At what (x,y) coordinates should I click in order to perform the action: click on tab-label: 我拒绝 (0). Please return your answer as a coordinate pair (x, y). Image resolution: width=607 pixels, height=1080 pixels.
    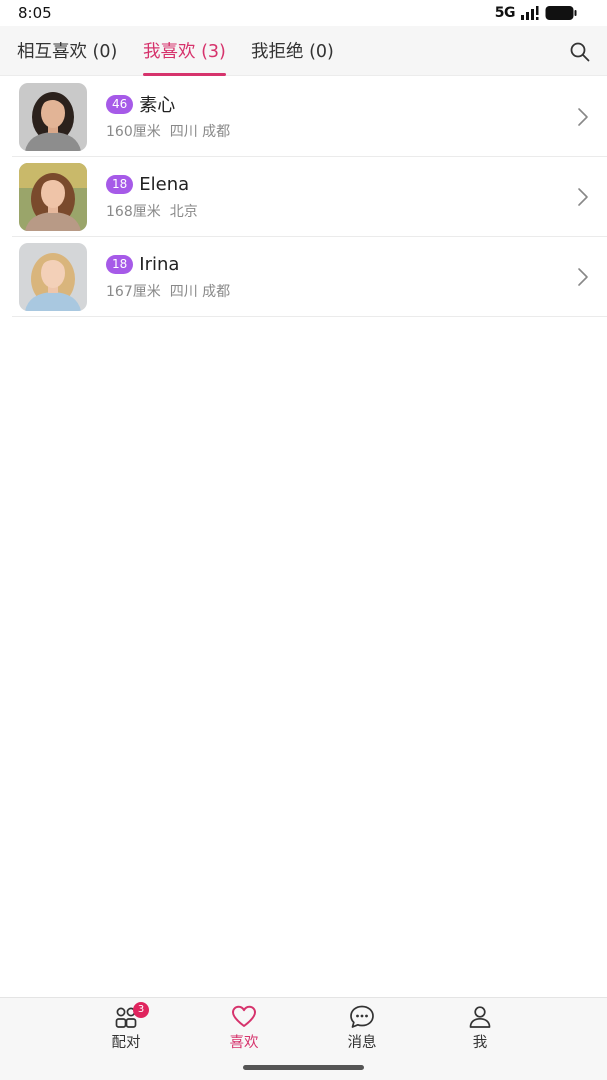
    Looking at the image, I should click on (292, 52).